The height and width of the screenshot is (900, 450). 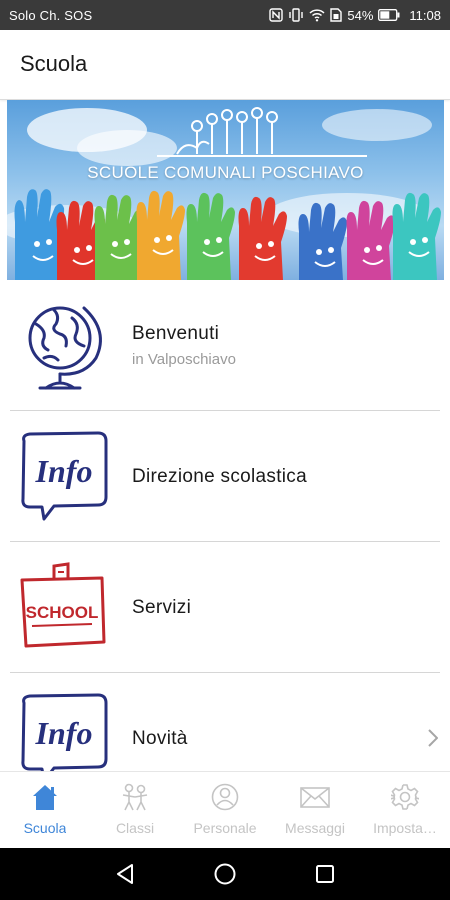 I want to click on nfc-icon, so click(x=276, y=15).